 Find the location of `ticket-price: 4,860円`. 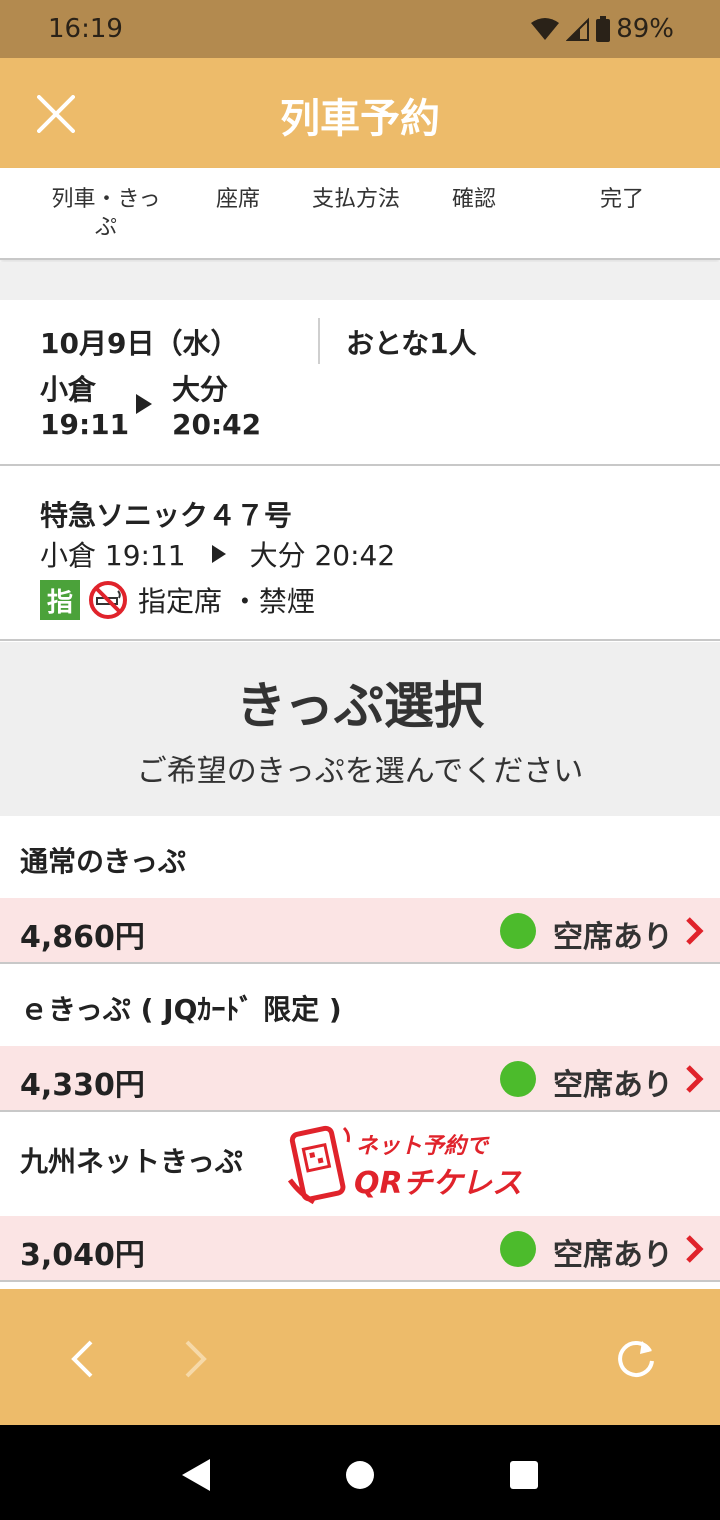

ticket-price: 4,860円 is located at coordinates (82, 937).